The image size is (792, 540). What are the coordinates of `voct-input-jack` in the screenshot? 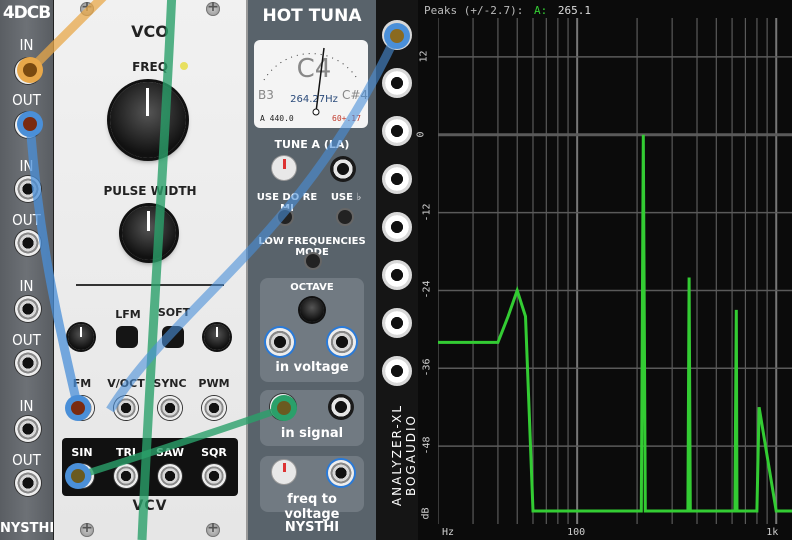 It's located at (126, 408).